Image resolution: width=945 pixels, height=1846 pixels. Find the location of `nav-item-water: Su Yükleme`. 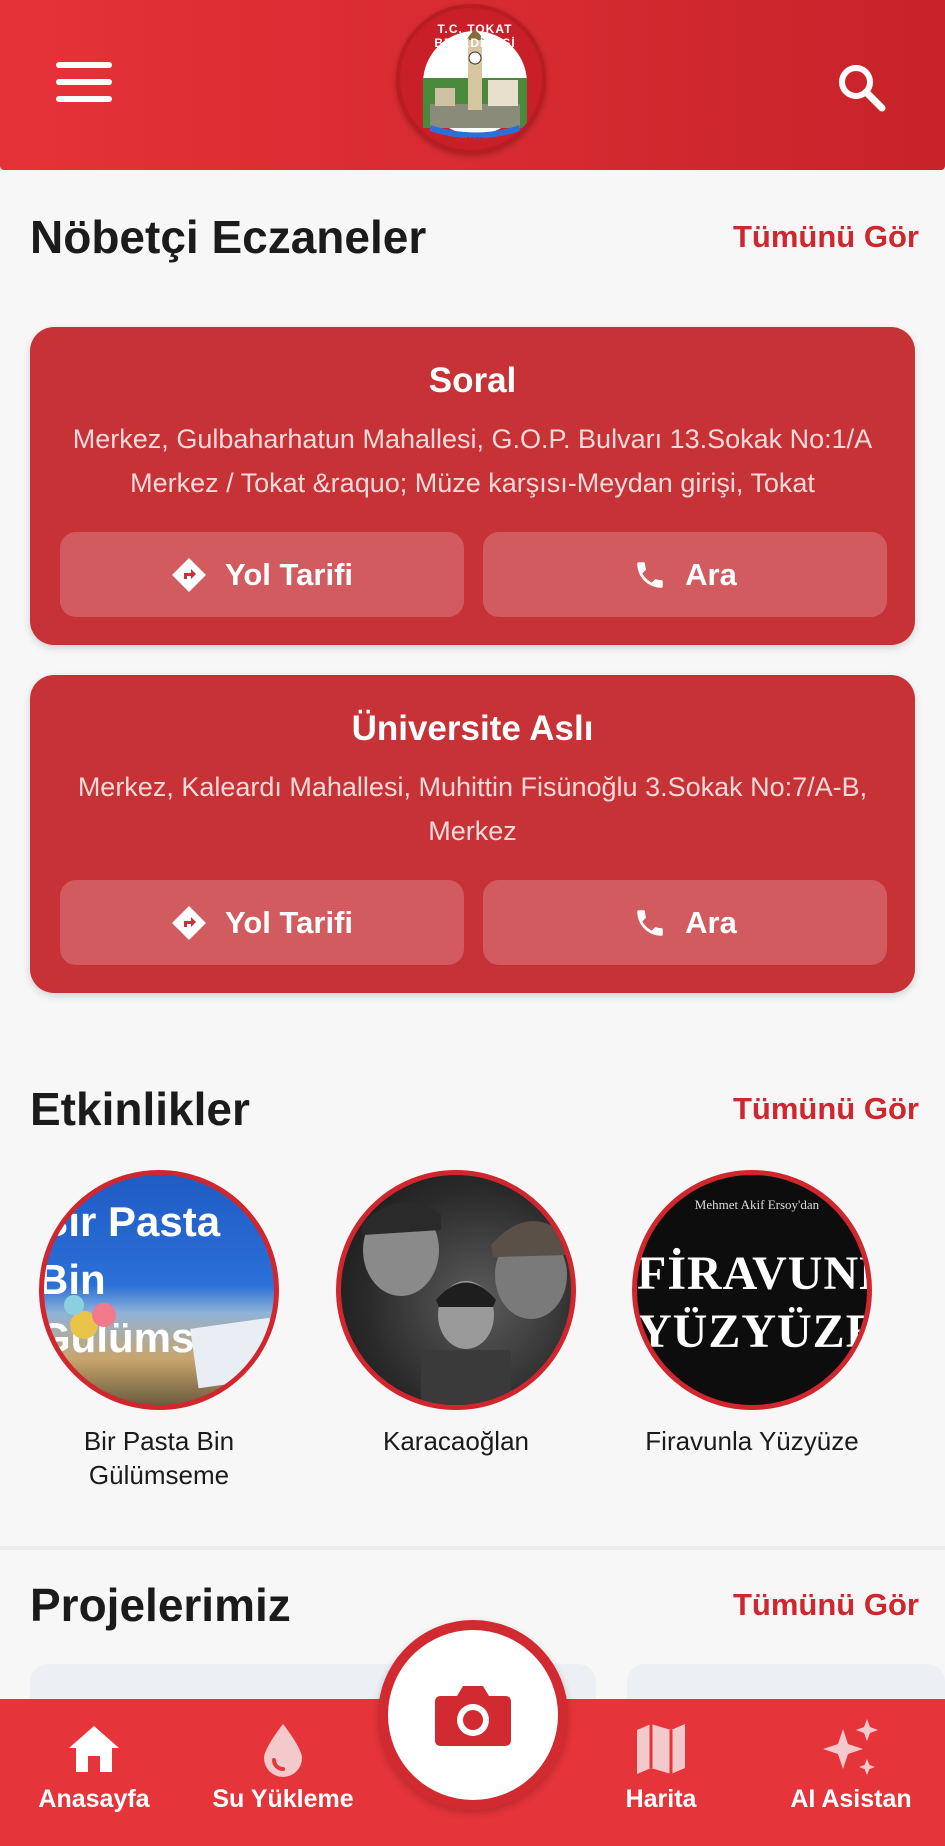

nav-item-water: Su Yükleme is located at coordinates (283, 1766).